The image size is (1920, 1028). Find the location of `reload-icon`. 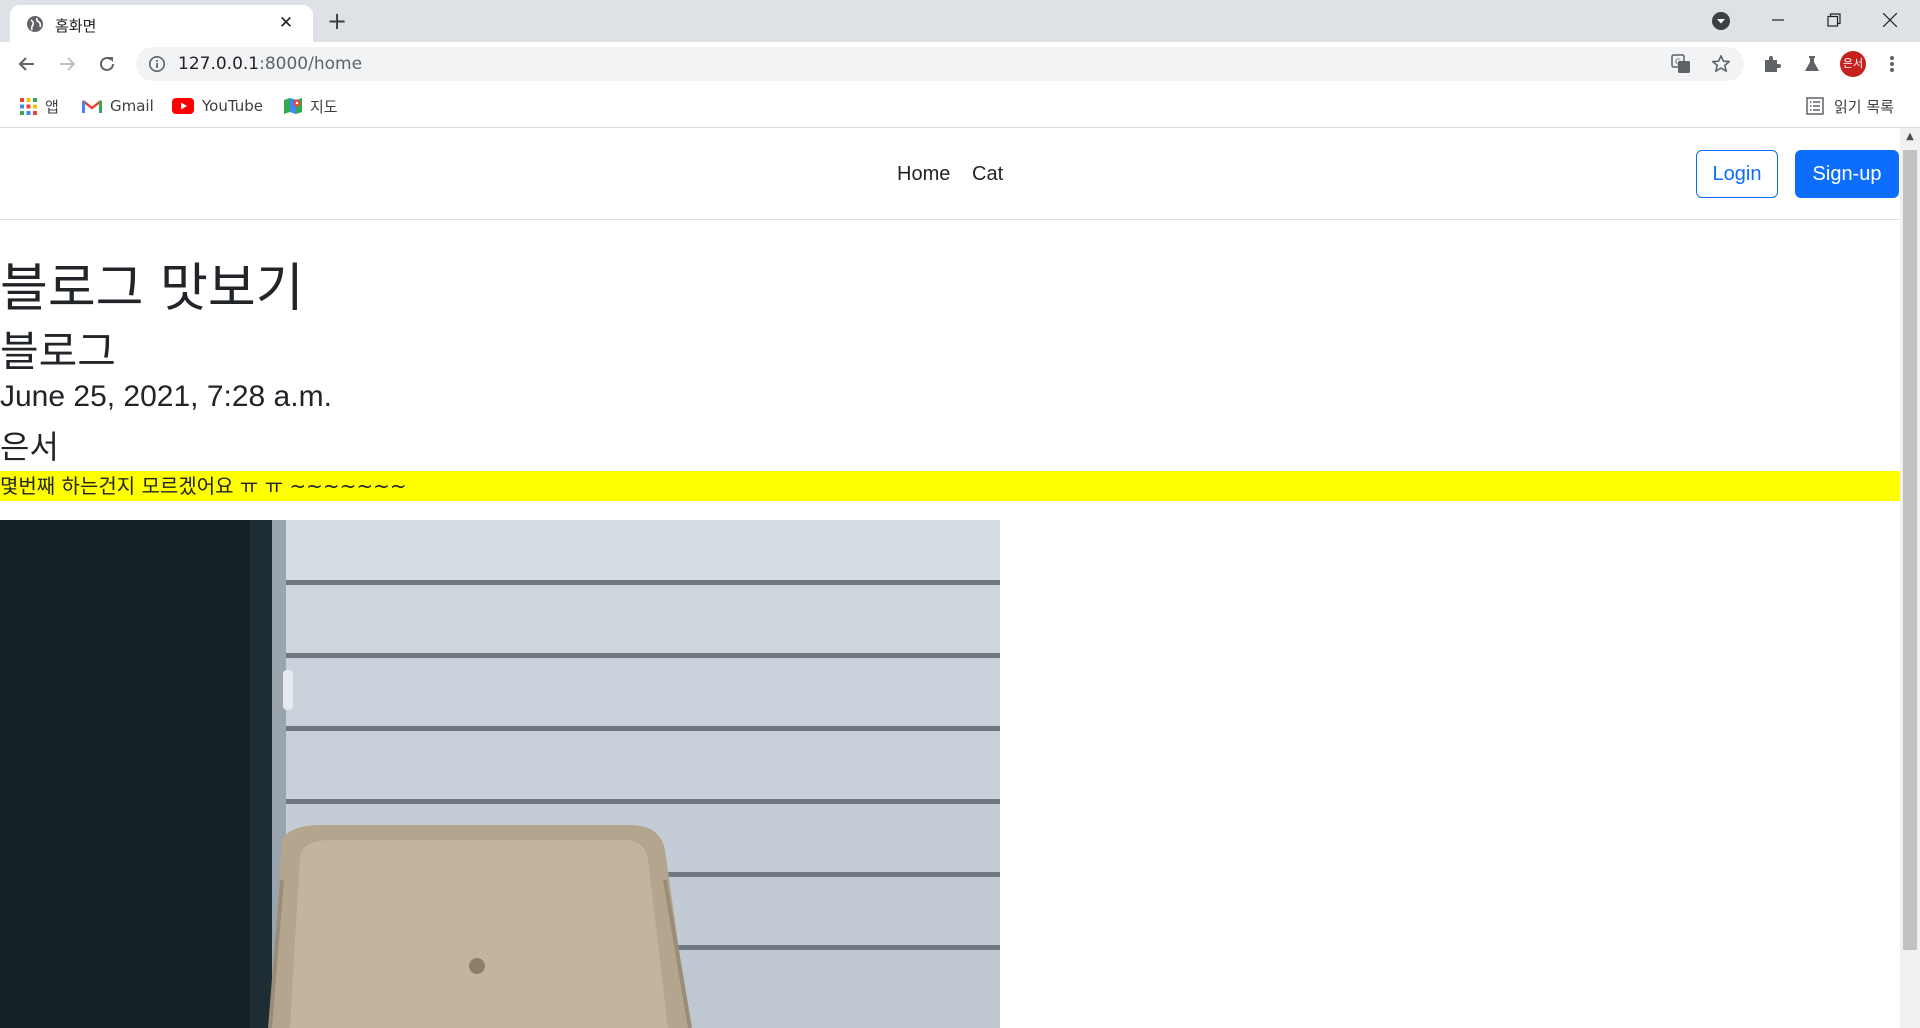

reload-icon is located at coordinates (107, 63).